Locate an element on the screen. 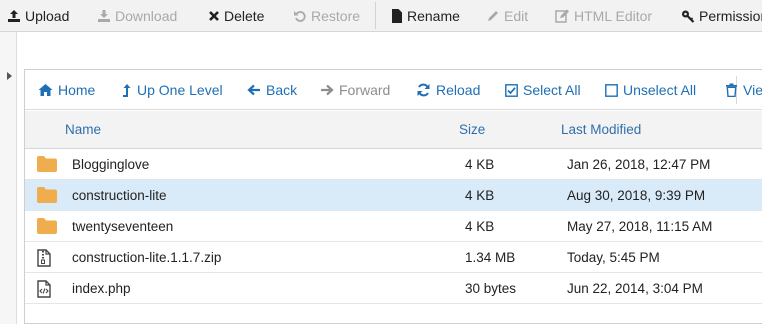 The width and height of the screenshot is (762, 324). permissions-label: Permissions is located at coordinates (730, 15).